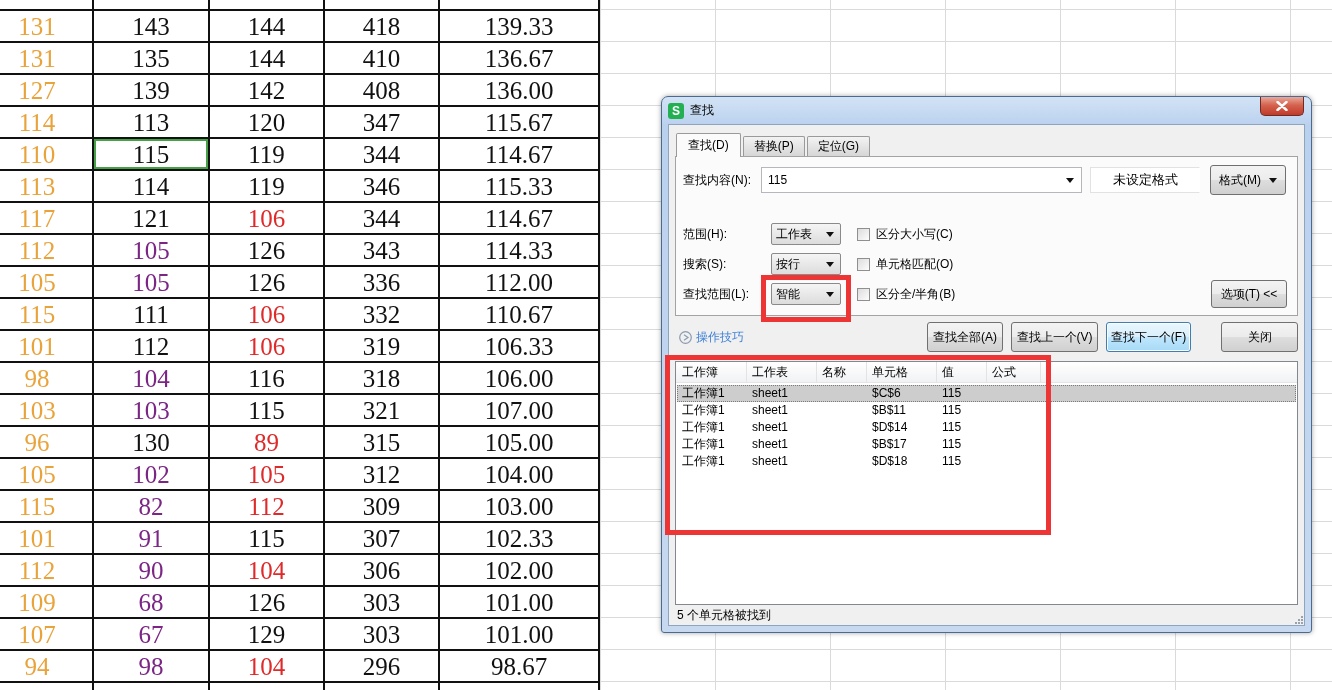 The width and height of the screenshot is (1332, 690). What do you see at coordinates (267, 123) in the screenshot?
I see `table-cell: 120` at bounding box center [267, 123].